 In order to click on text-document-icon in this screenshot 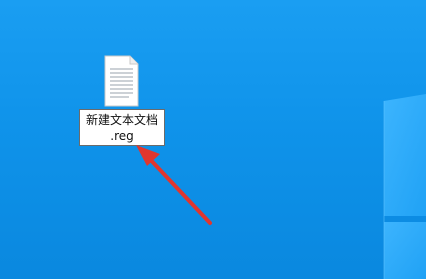, I will do `click(121, 81)`.